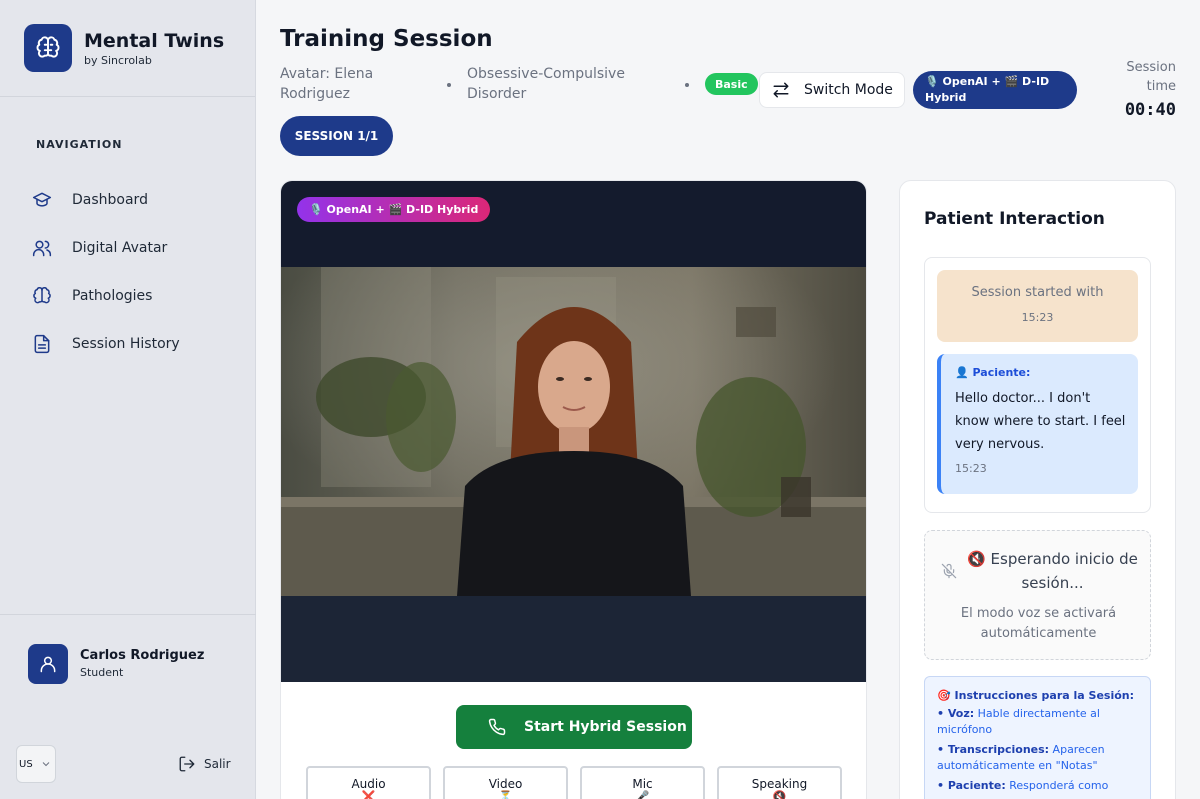  I want to click on instructions-title: 🎯 Instrucciones para la Sesión:, so click(1036, 695).